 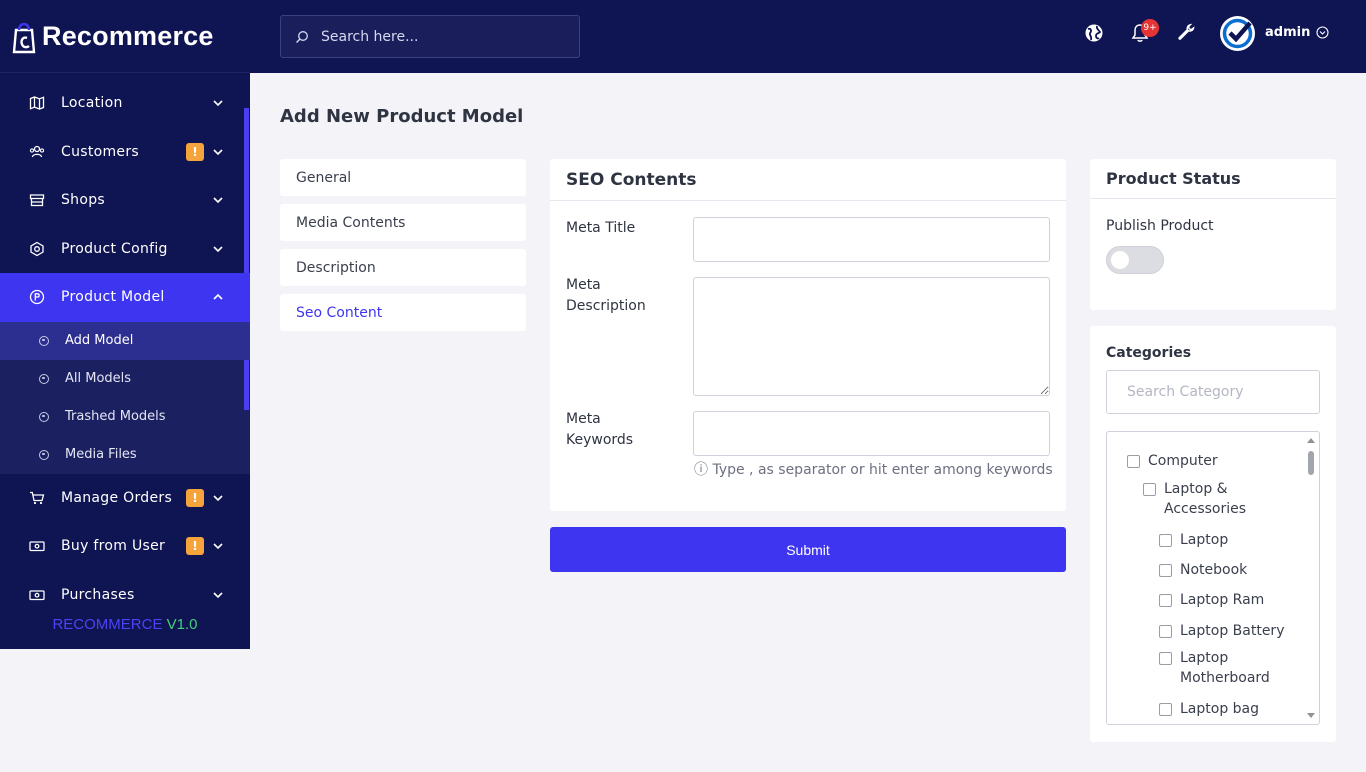 I want to click on category-search-input, so click(x=1213, y=392).